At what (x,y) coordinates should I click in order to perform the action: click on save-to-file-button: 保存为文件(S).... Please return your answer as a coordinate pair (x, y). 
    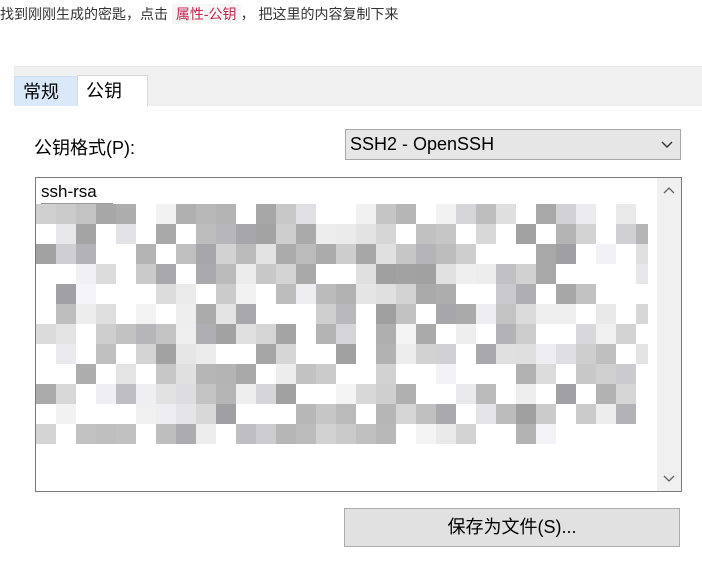
    Looking at the image, I should click on (512, 527).